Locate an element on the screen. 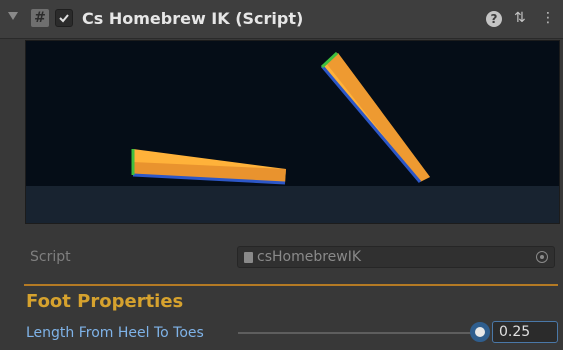 The width and height of the screenshot is (563, 350). enabled-checkbox is located at coordinates (64, 18).